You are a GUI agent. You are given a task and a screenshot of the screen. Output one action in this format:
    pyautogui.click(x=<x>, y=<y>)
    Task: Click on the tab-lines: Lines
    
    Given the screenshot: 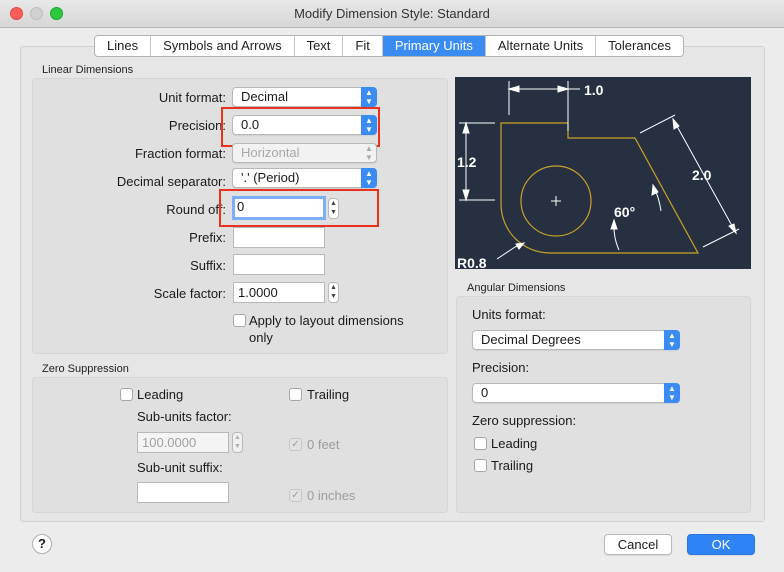 What is the action you would take?
    pyautogui.click(x=123, y=46)
    